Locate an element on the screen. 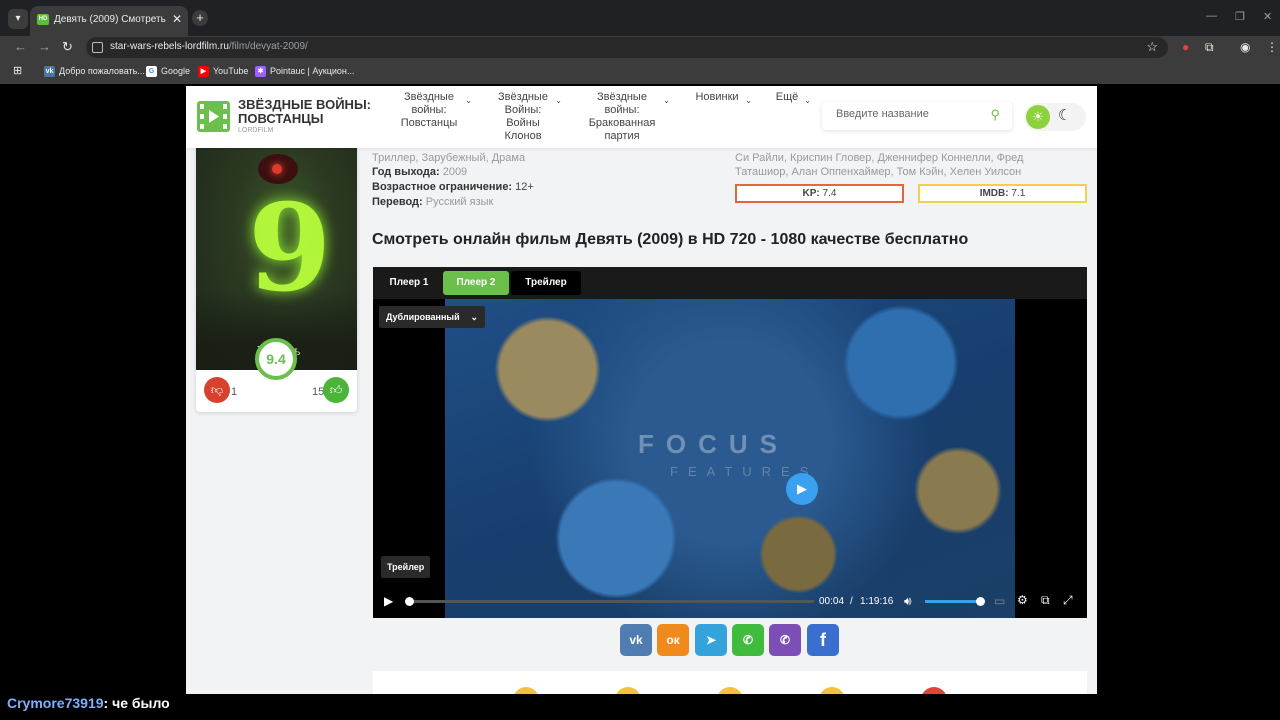  tab-trailer: Трейлер is located at coordinates (546, 283).